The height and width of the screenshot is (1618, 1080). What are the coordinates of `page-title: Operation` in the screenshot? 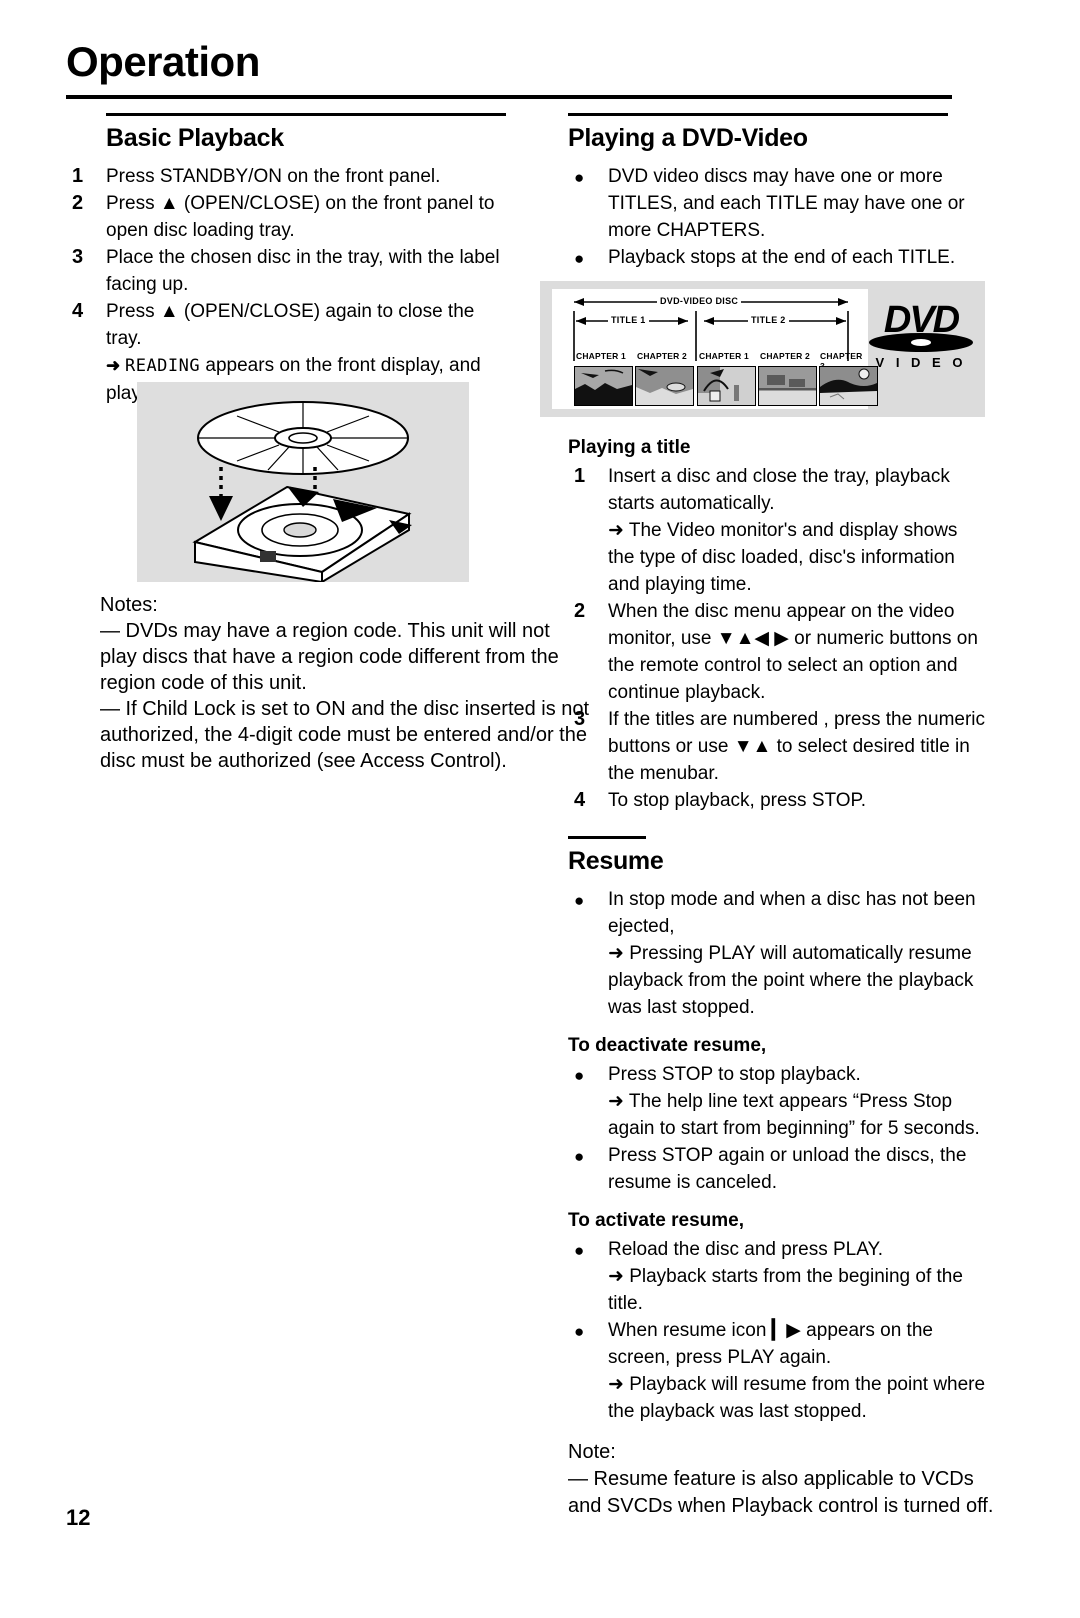 It's located at (163, 61).